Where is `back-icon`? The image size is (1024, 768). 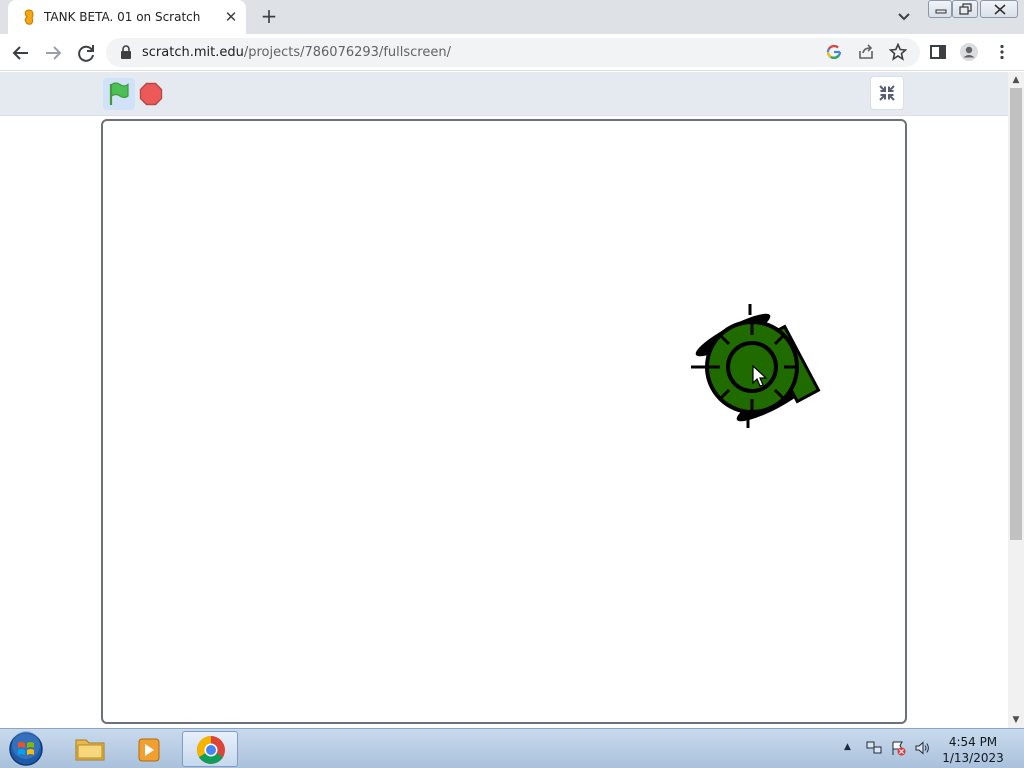 back-icon is located at coordinates (21, 53).